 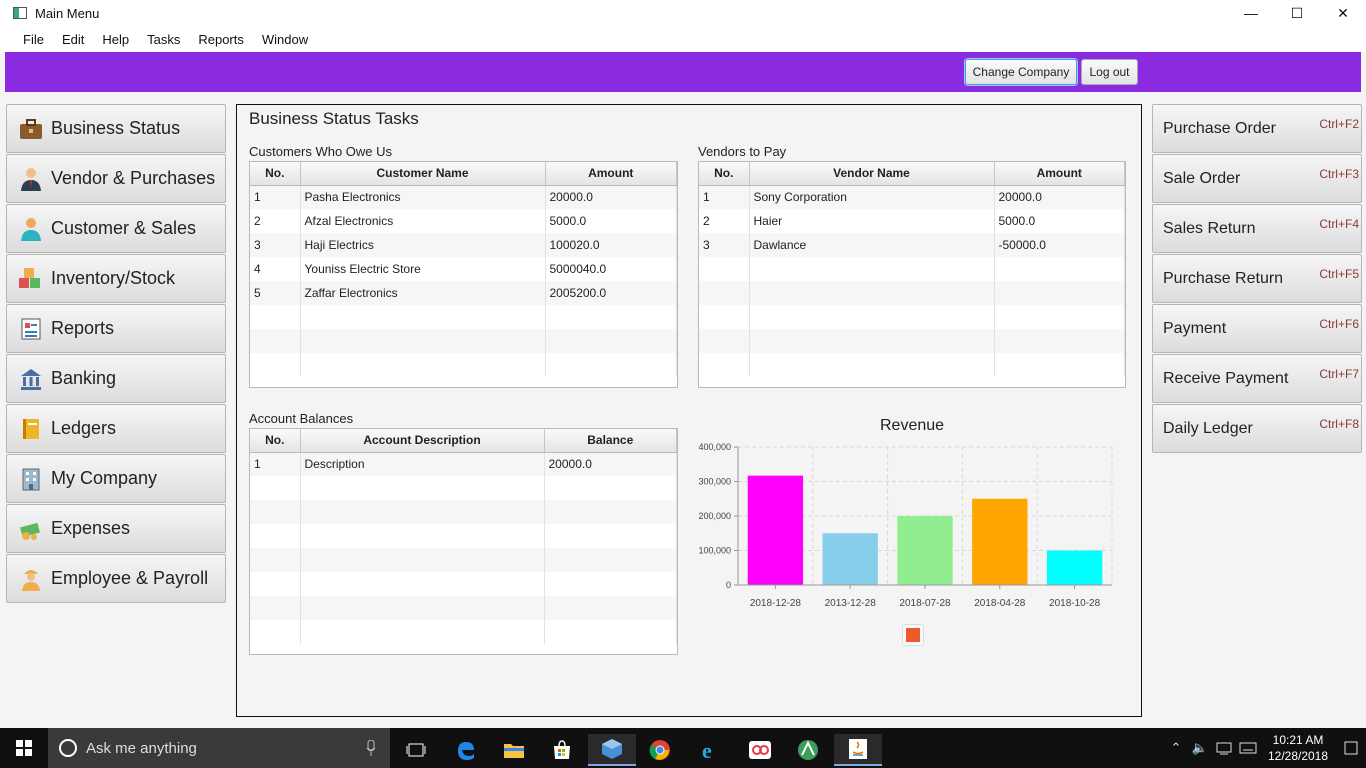 I want to click on legend-swatch, so click(x=913, y=635).